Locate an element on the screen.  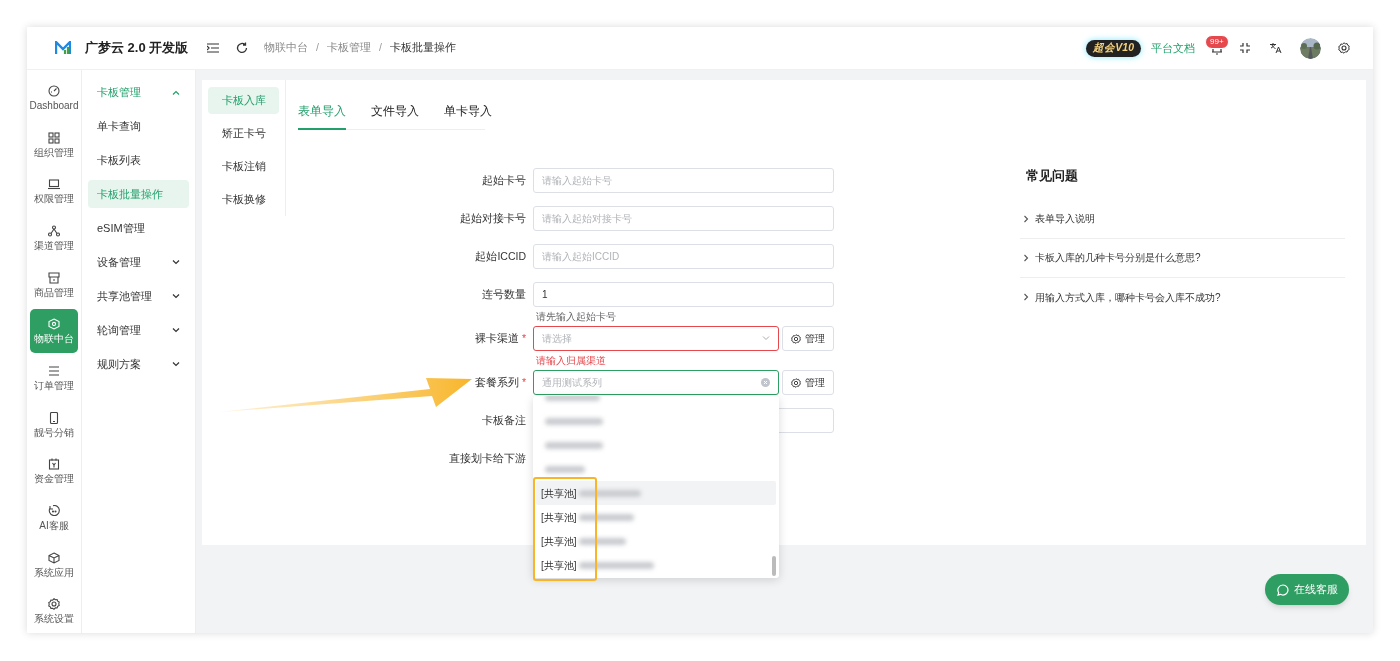
calendar-icon is located at coordinates (54, 464).